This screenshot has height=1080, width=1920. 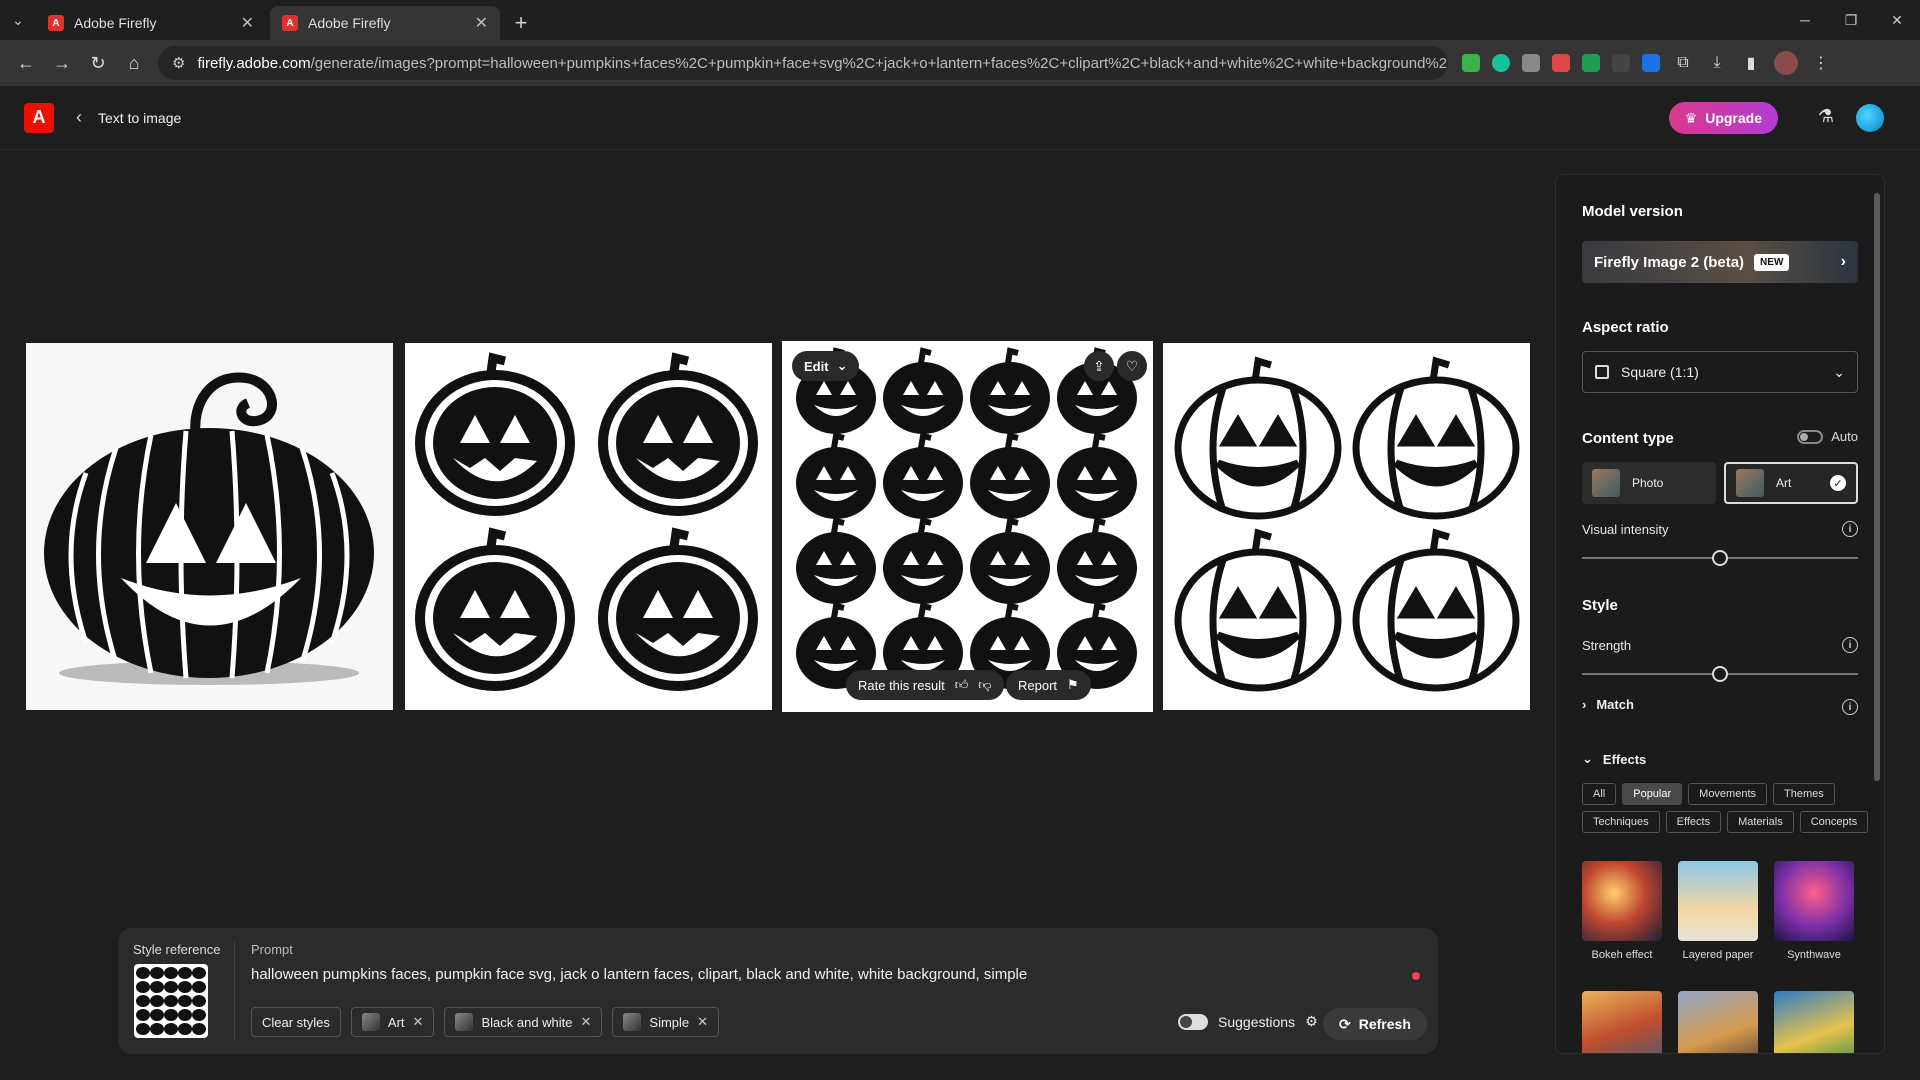 What do you see at coordinates (171, 1001) in the screenshot?
I see `style-reference-thumbnail` at bounding box center [171, 1001].